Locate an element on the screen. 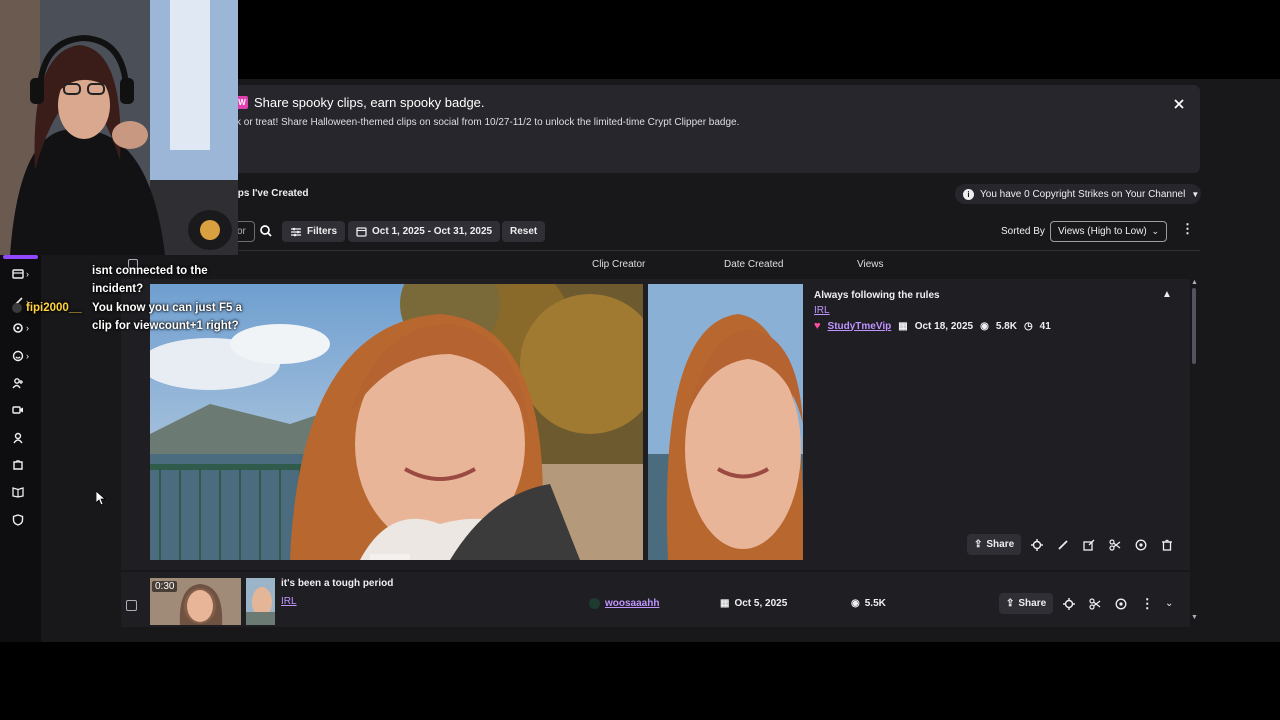 The height and width of the screenshot is (720, 1280). nav-item-stream: › is located at coordinates (22, 274).